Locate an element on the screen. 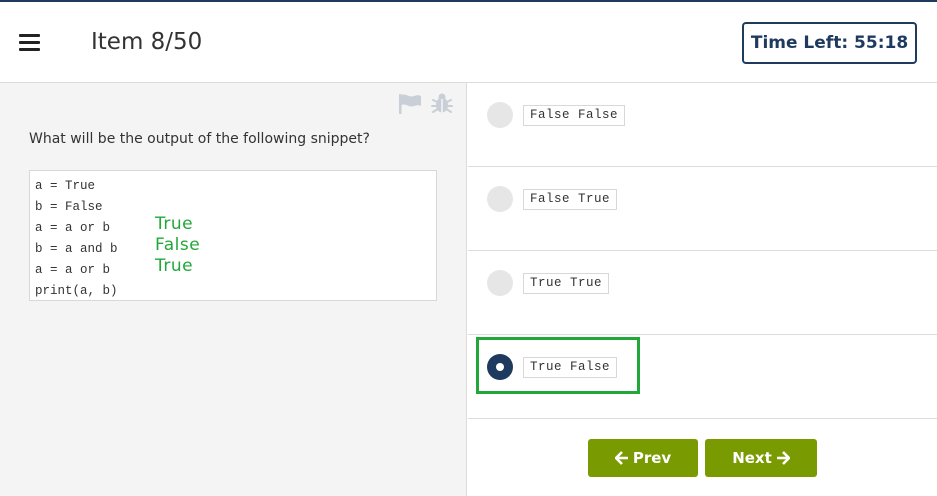  answer-option: False True is located at coordinates (702, 209).